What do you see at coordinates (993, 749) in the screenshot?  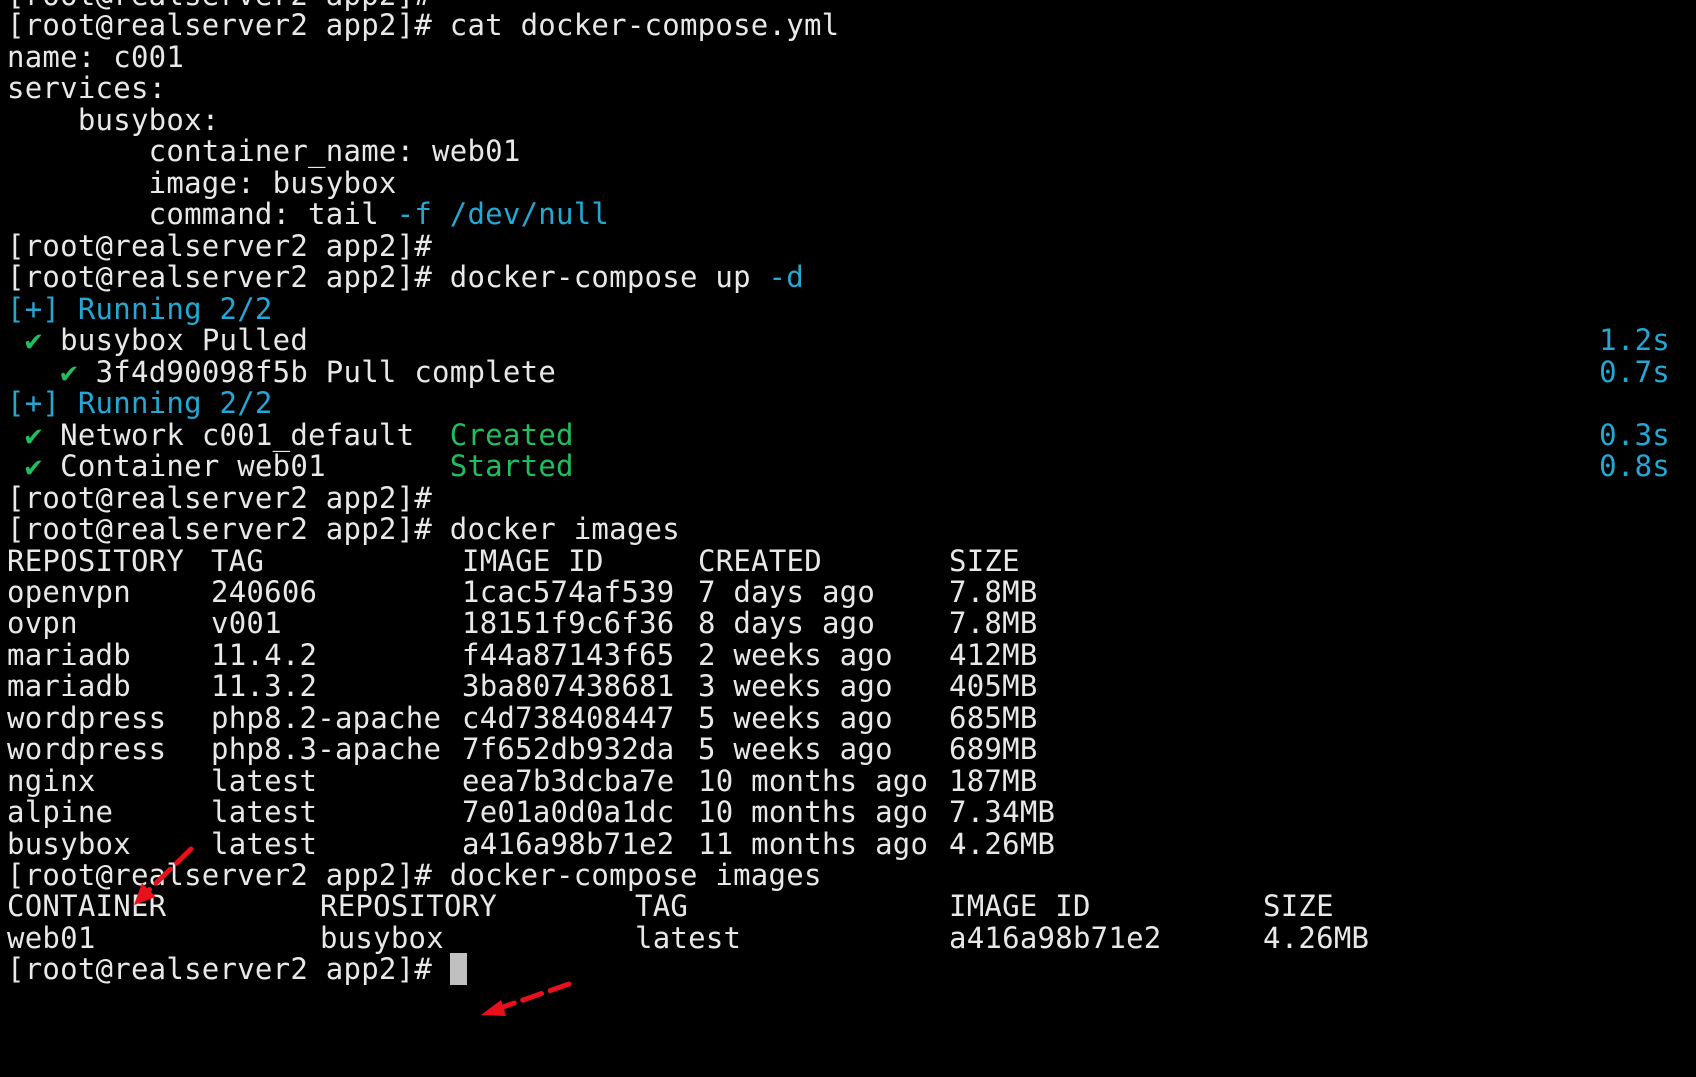 I see `table-cell: 689MB` at bounding box center [993, 749].